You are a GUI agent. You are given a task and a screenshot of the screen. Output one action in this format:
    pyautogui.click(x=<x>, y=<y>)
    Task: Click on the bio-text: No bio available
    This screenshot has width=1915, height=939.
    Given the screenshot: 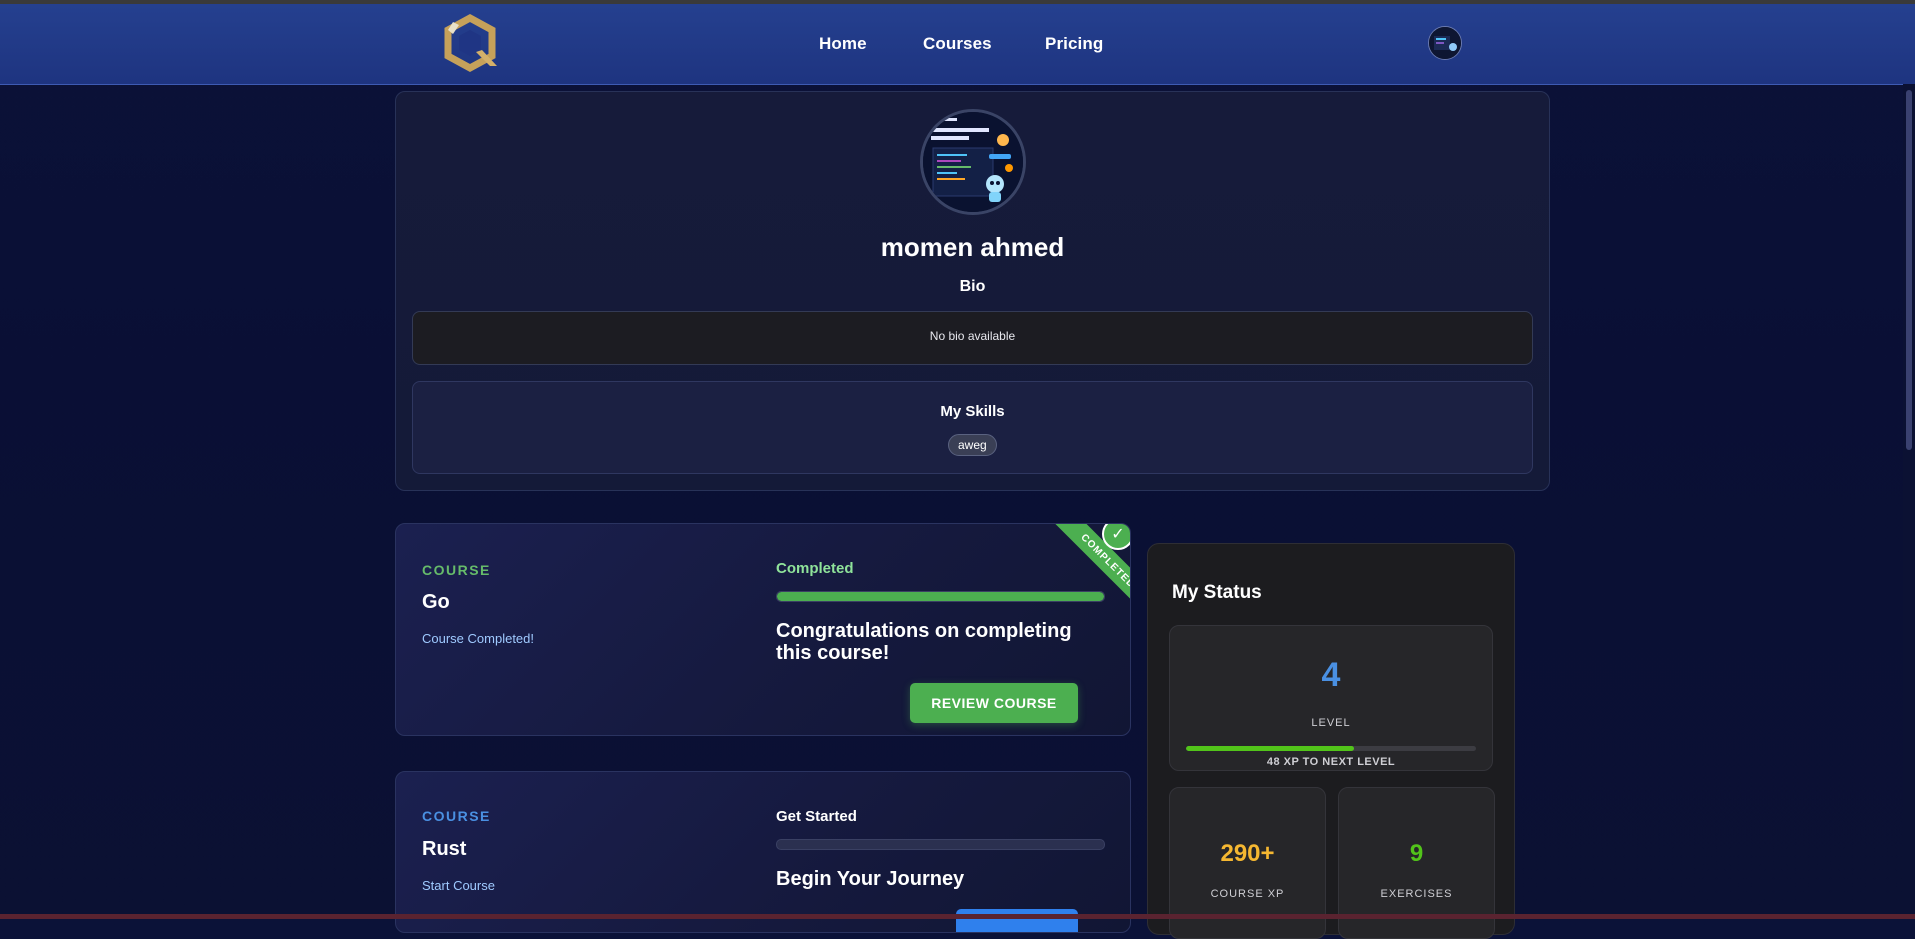 What is the action you would take?
    pyautogui.click(x=972, y=336)
    